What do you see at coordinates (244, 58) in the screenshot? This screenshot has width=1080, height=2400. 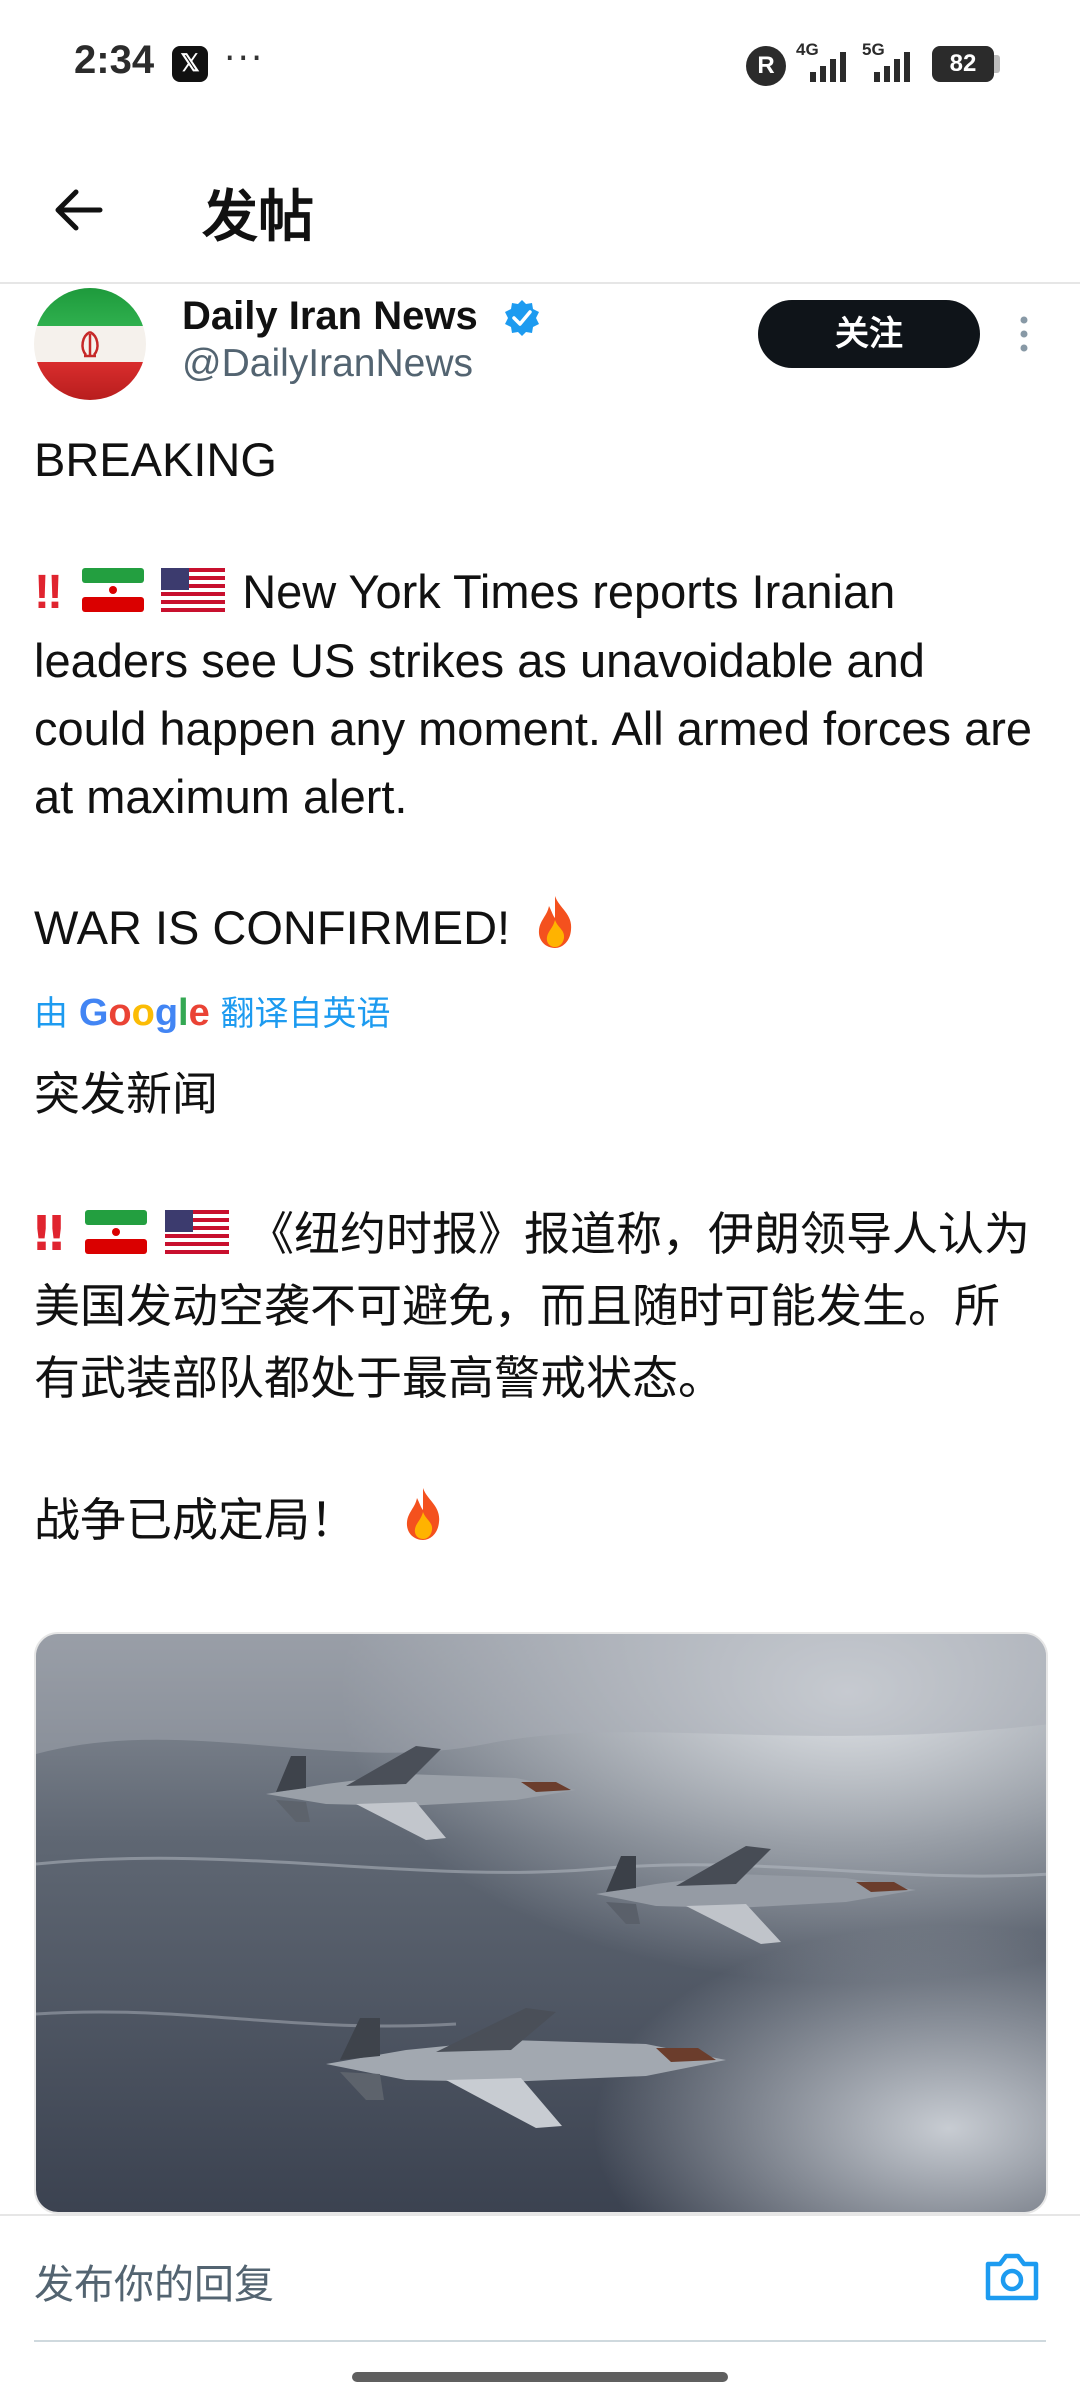 I see `more-notifications-icon: ···` at bounding box center [244, 58].